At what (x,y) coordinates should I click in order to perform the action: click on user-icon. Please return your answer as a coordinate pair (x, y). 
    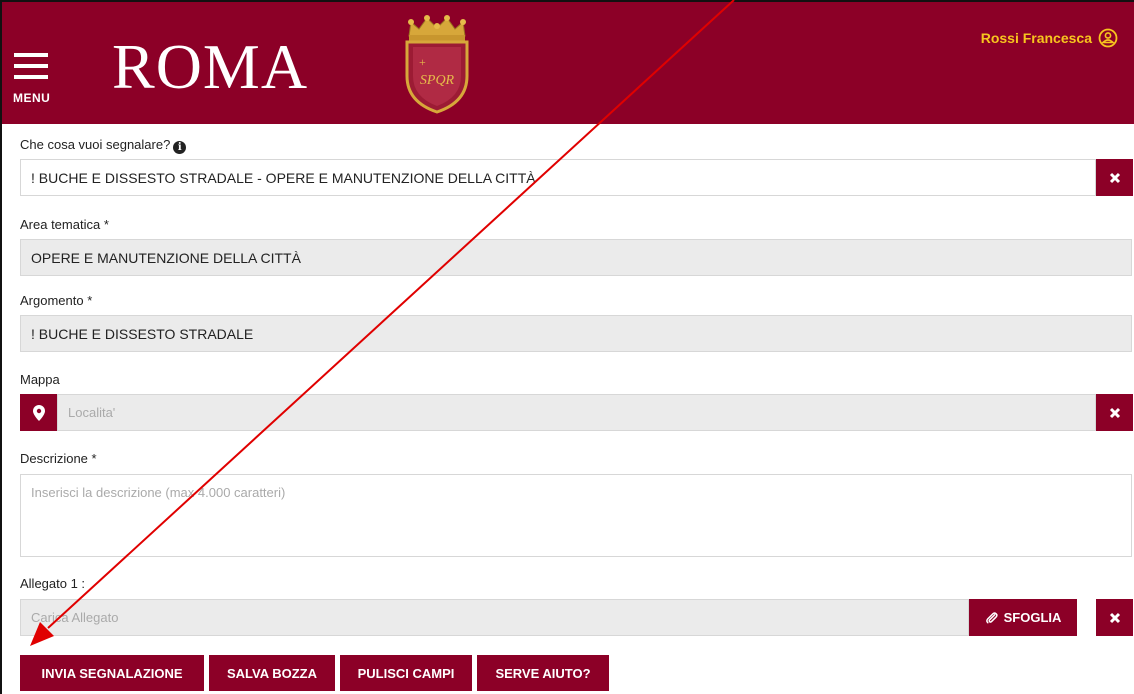
    Looking at the image, I should click on (1108, 38).